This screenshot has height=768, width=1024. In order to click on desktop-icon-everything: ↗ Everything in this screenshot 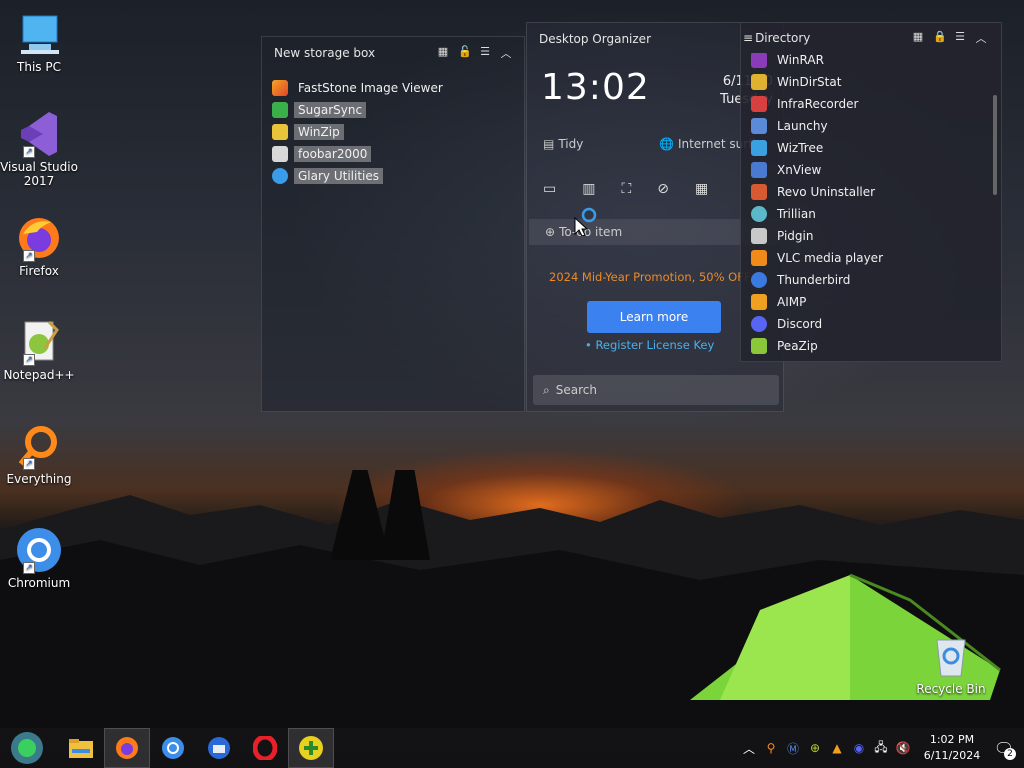, I will do `click(39, 454)`.